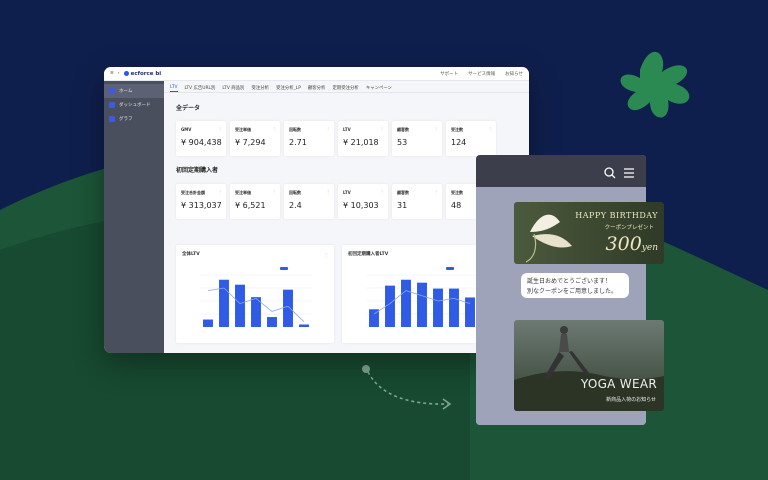 The width and height of the screenshot is (768, 480). Describe the element at coordinates (233, 88) in the screenshot. I see `tab-ltv-product: LTV 商品別` at that location.